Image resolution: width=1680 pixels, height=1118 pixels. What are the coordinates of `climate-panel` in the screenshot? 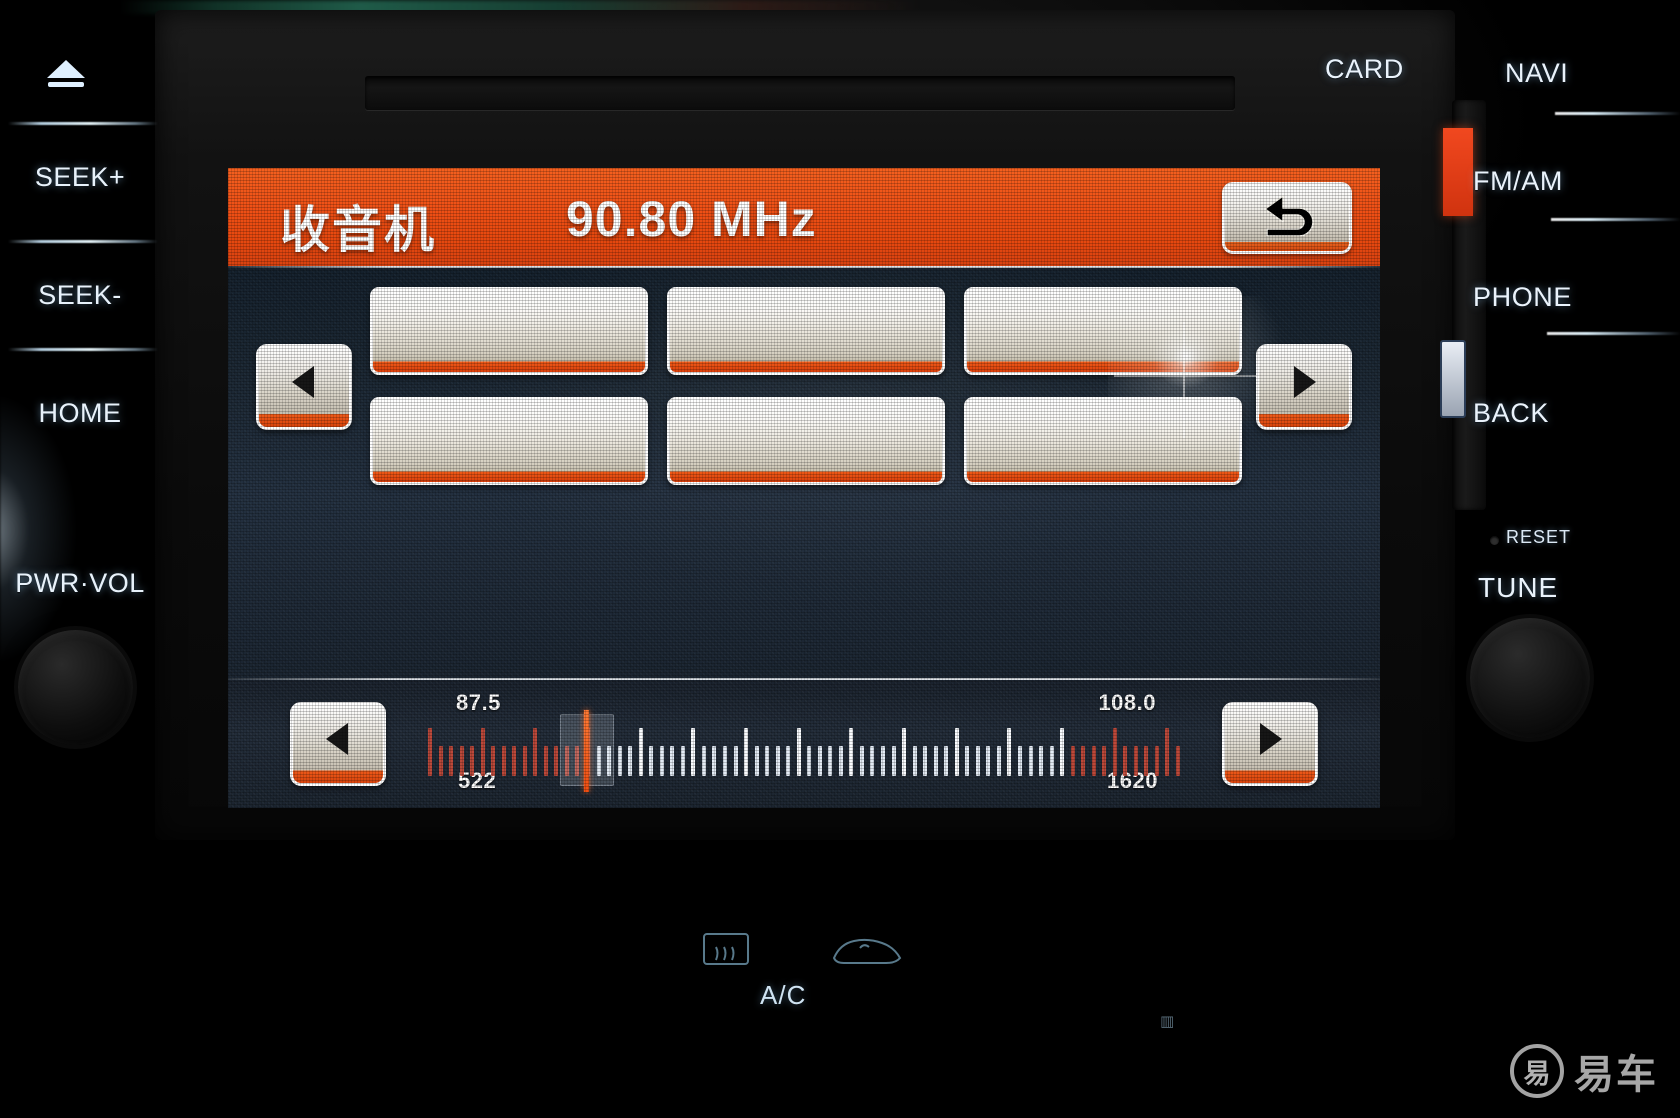 It's located at (850, 1000).